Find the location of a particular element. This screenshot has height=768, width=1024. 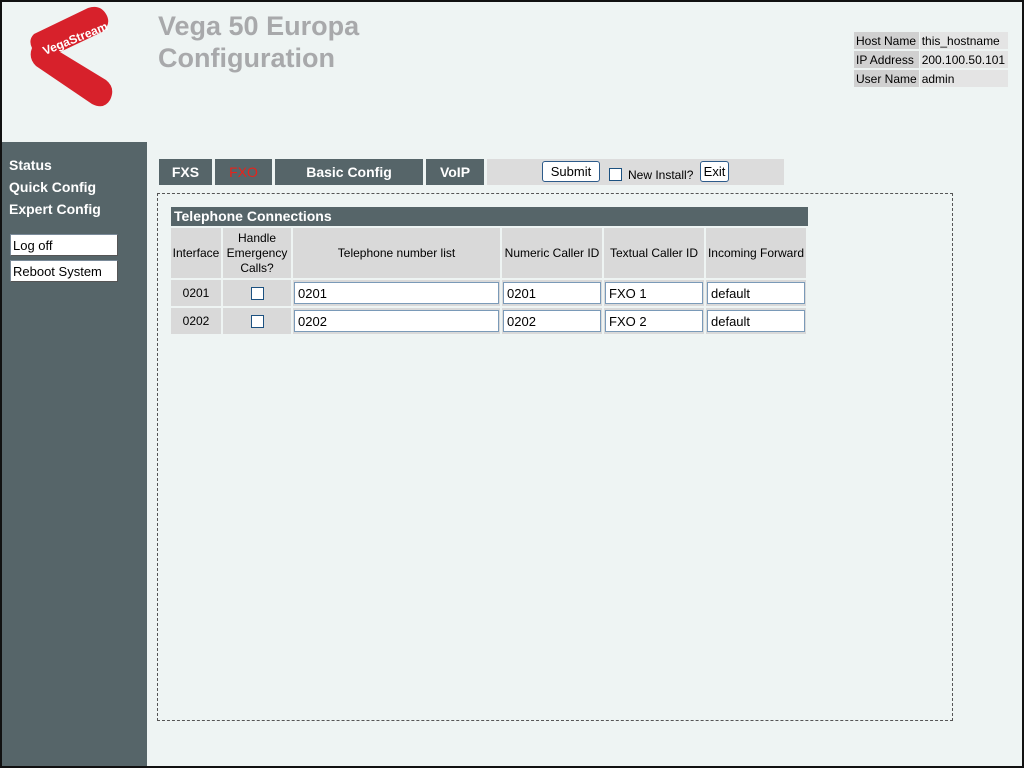

sidebar-link-quick-config: Quick Config is located at coordinates (52, 187).